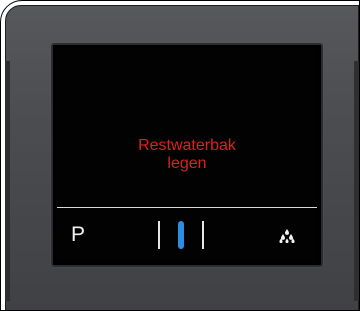  I want to click on status-message: Restwaterbak legen, so click(187, 155).